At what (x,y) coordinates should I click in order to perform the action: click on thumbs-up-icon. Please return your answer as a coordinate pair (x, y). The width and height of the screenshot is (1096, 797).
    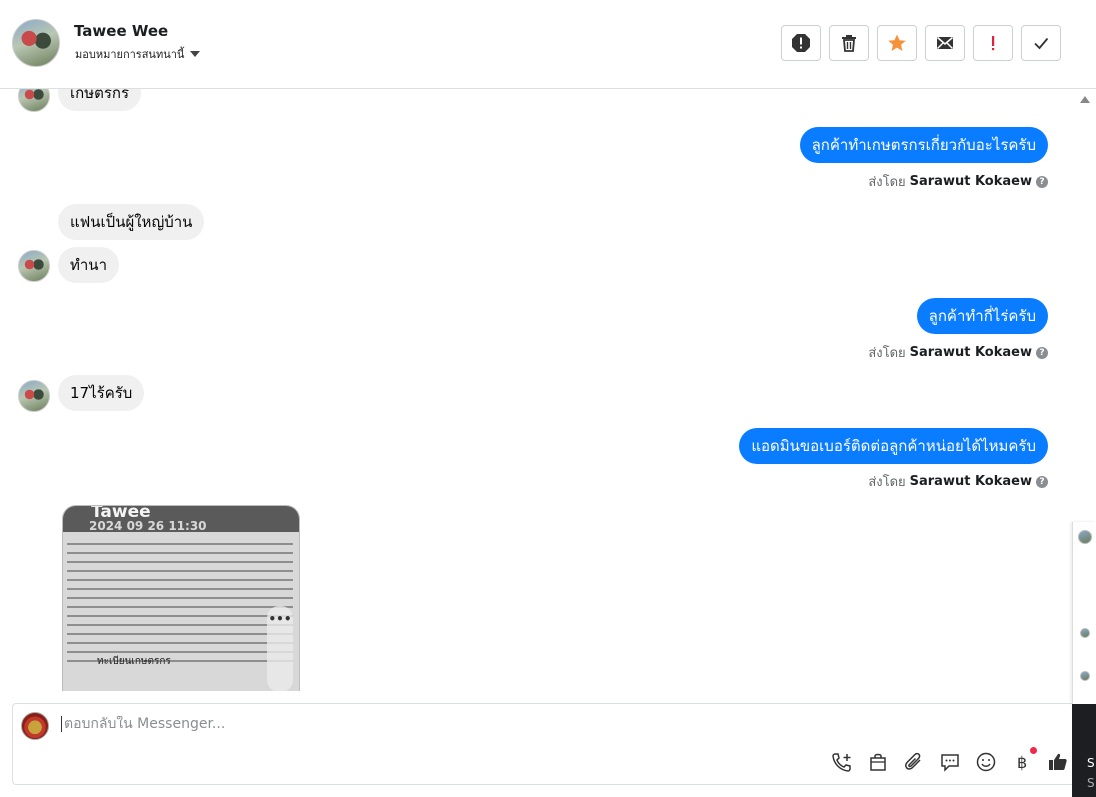
    Looking at the image, I should click on (1058, 761).